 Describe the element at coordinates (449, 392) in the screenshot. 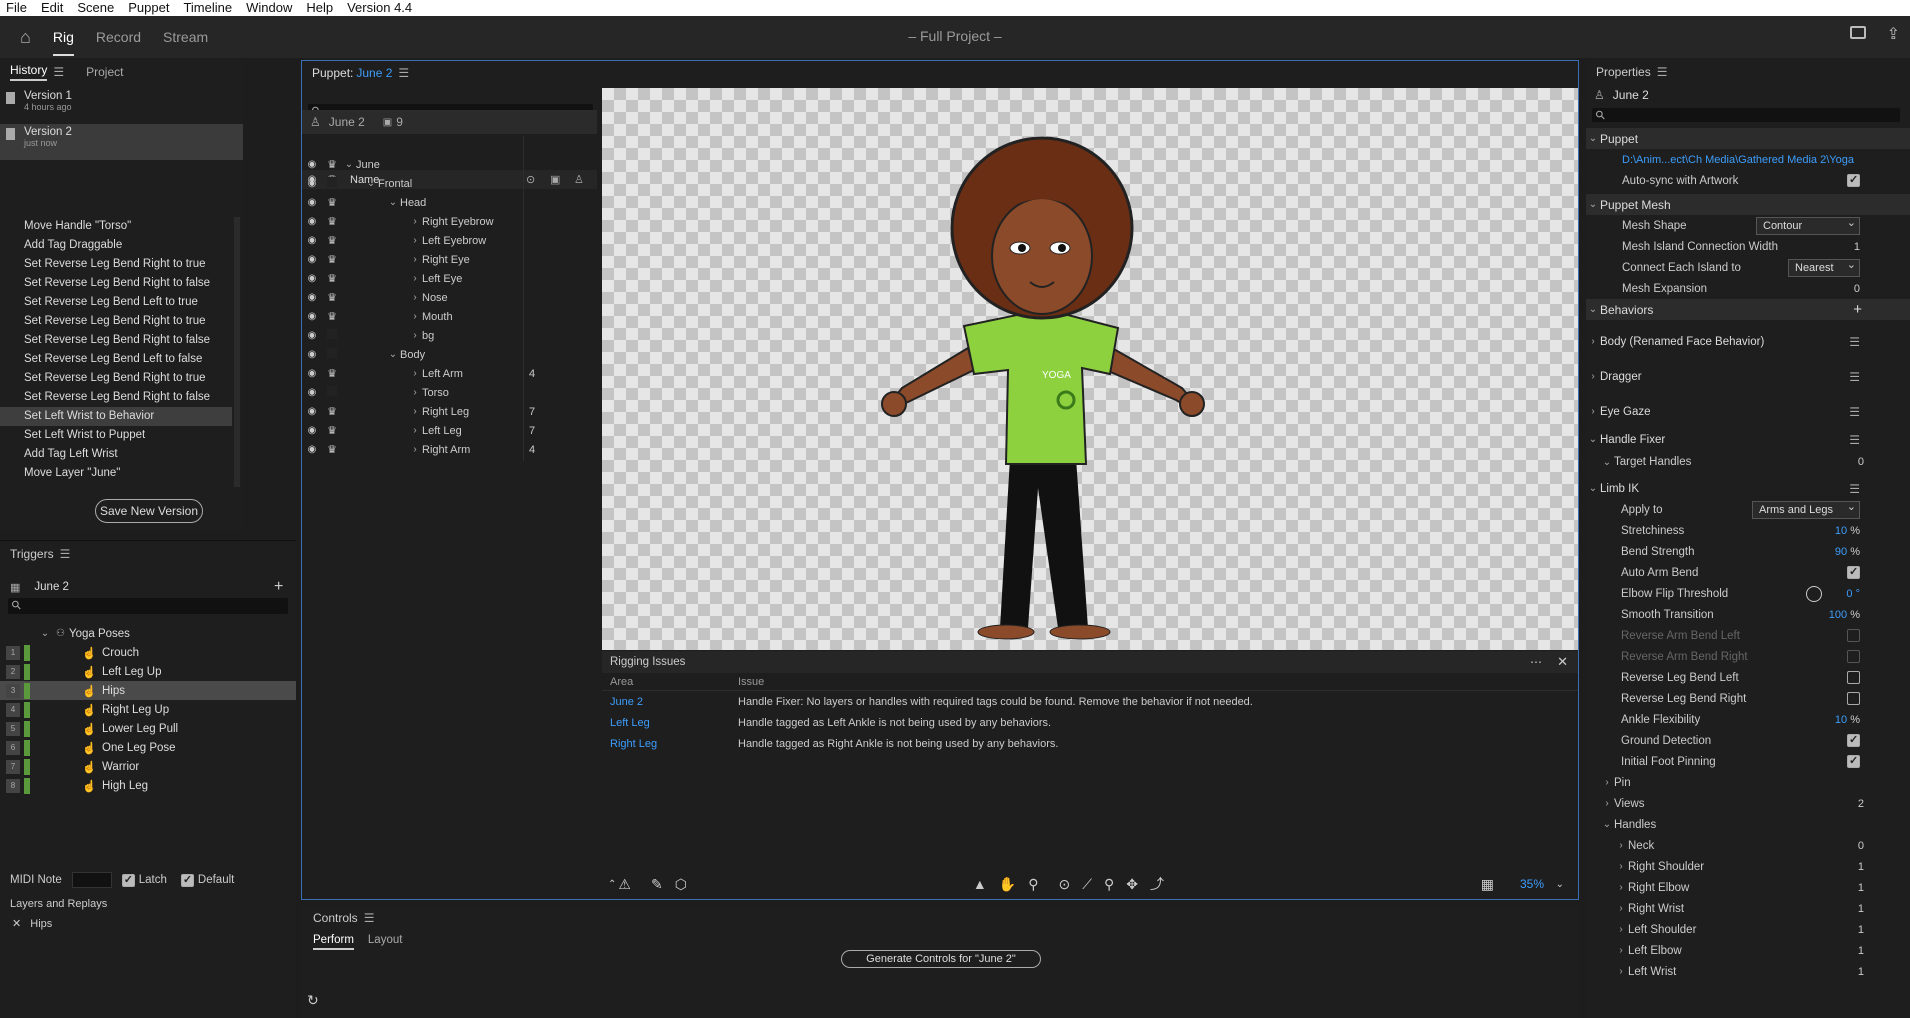

I see `layer-row: ◉ › Torso` at that location.